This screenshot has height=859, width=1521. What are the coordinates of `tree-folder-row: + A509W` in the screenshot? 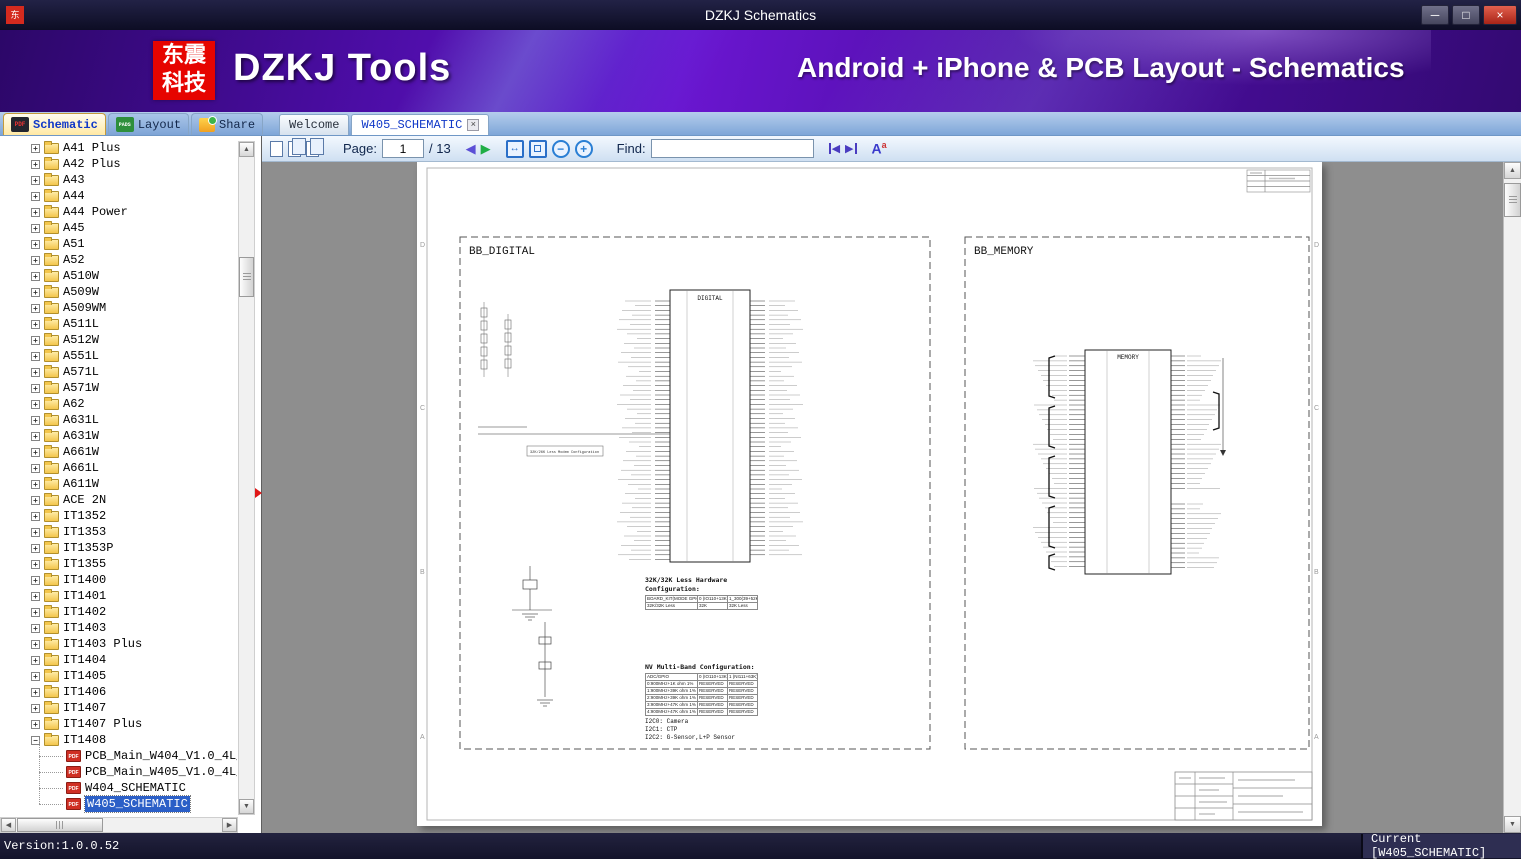 It's located at (118, 292).